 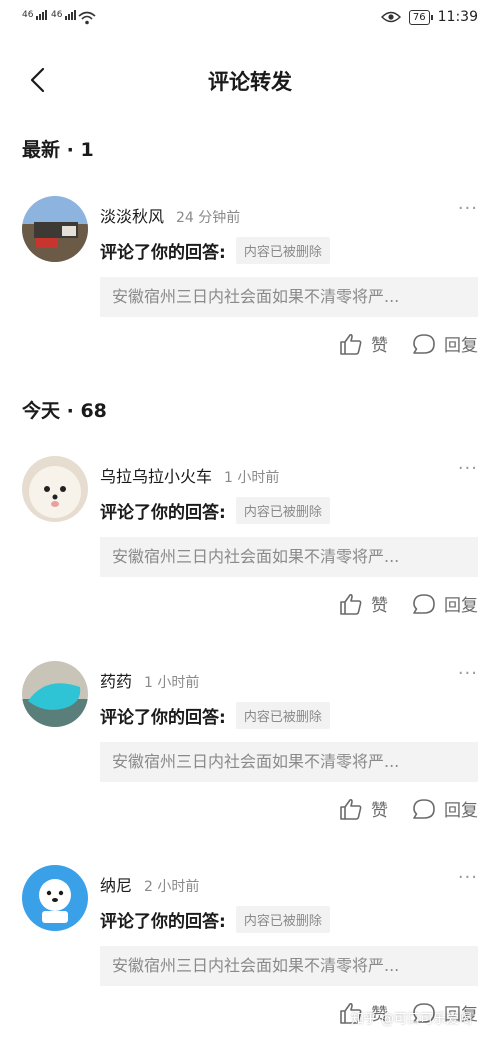 What do you see at coordinates (250, 20) in the screenshot?
I see `status-bar: 46 46 76 11:39` at bounding box center [250, 20].